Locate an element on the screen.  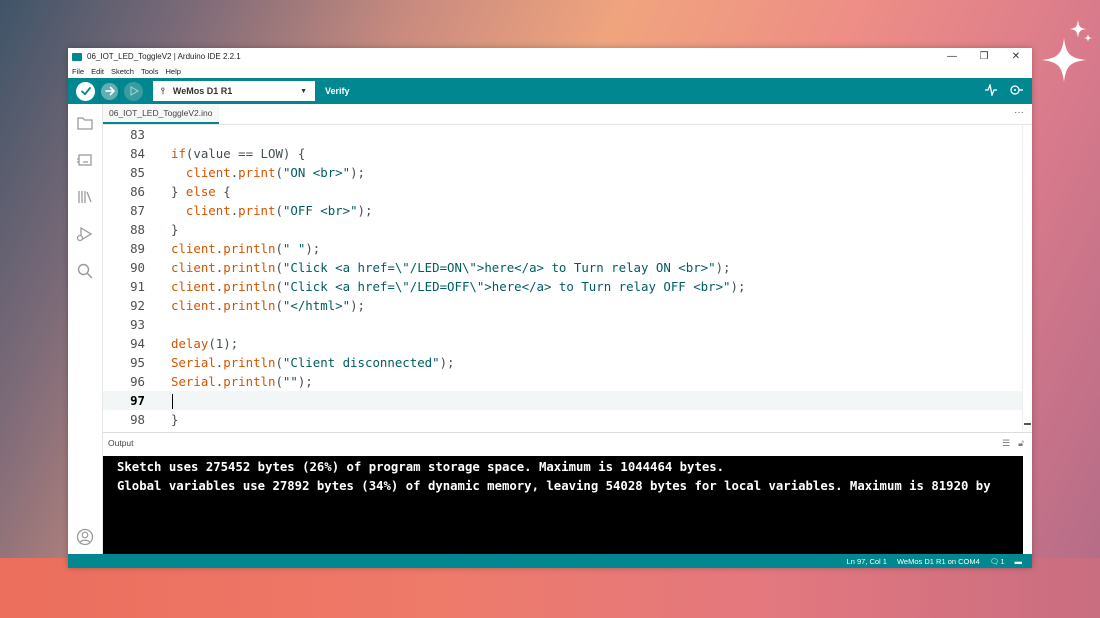
code-line: 96 Serial.println(""); is located at coordinates (563, 381).